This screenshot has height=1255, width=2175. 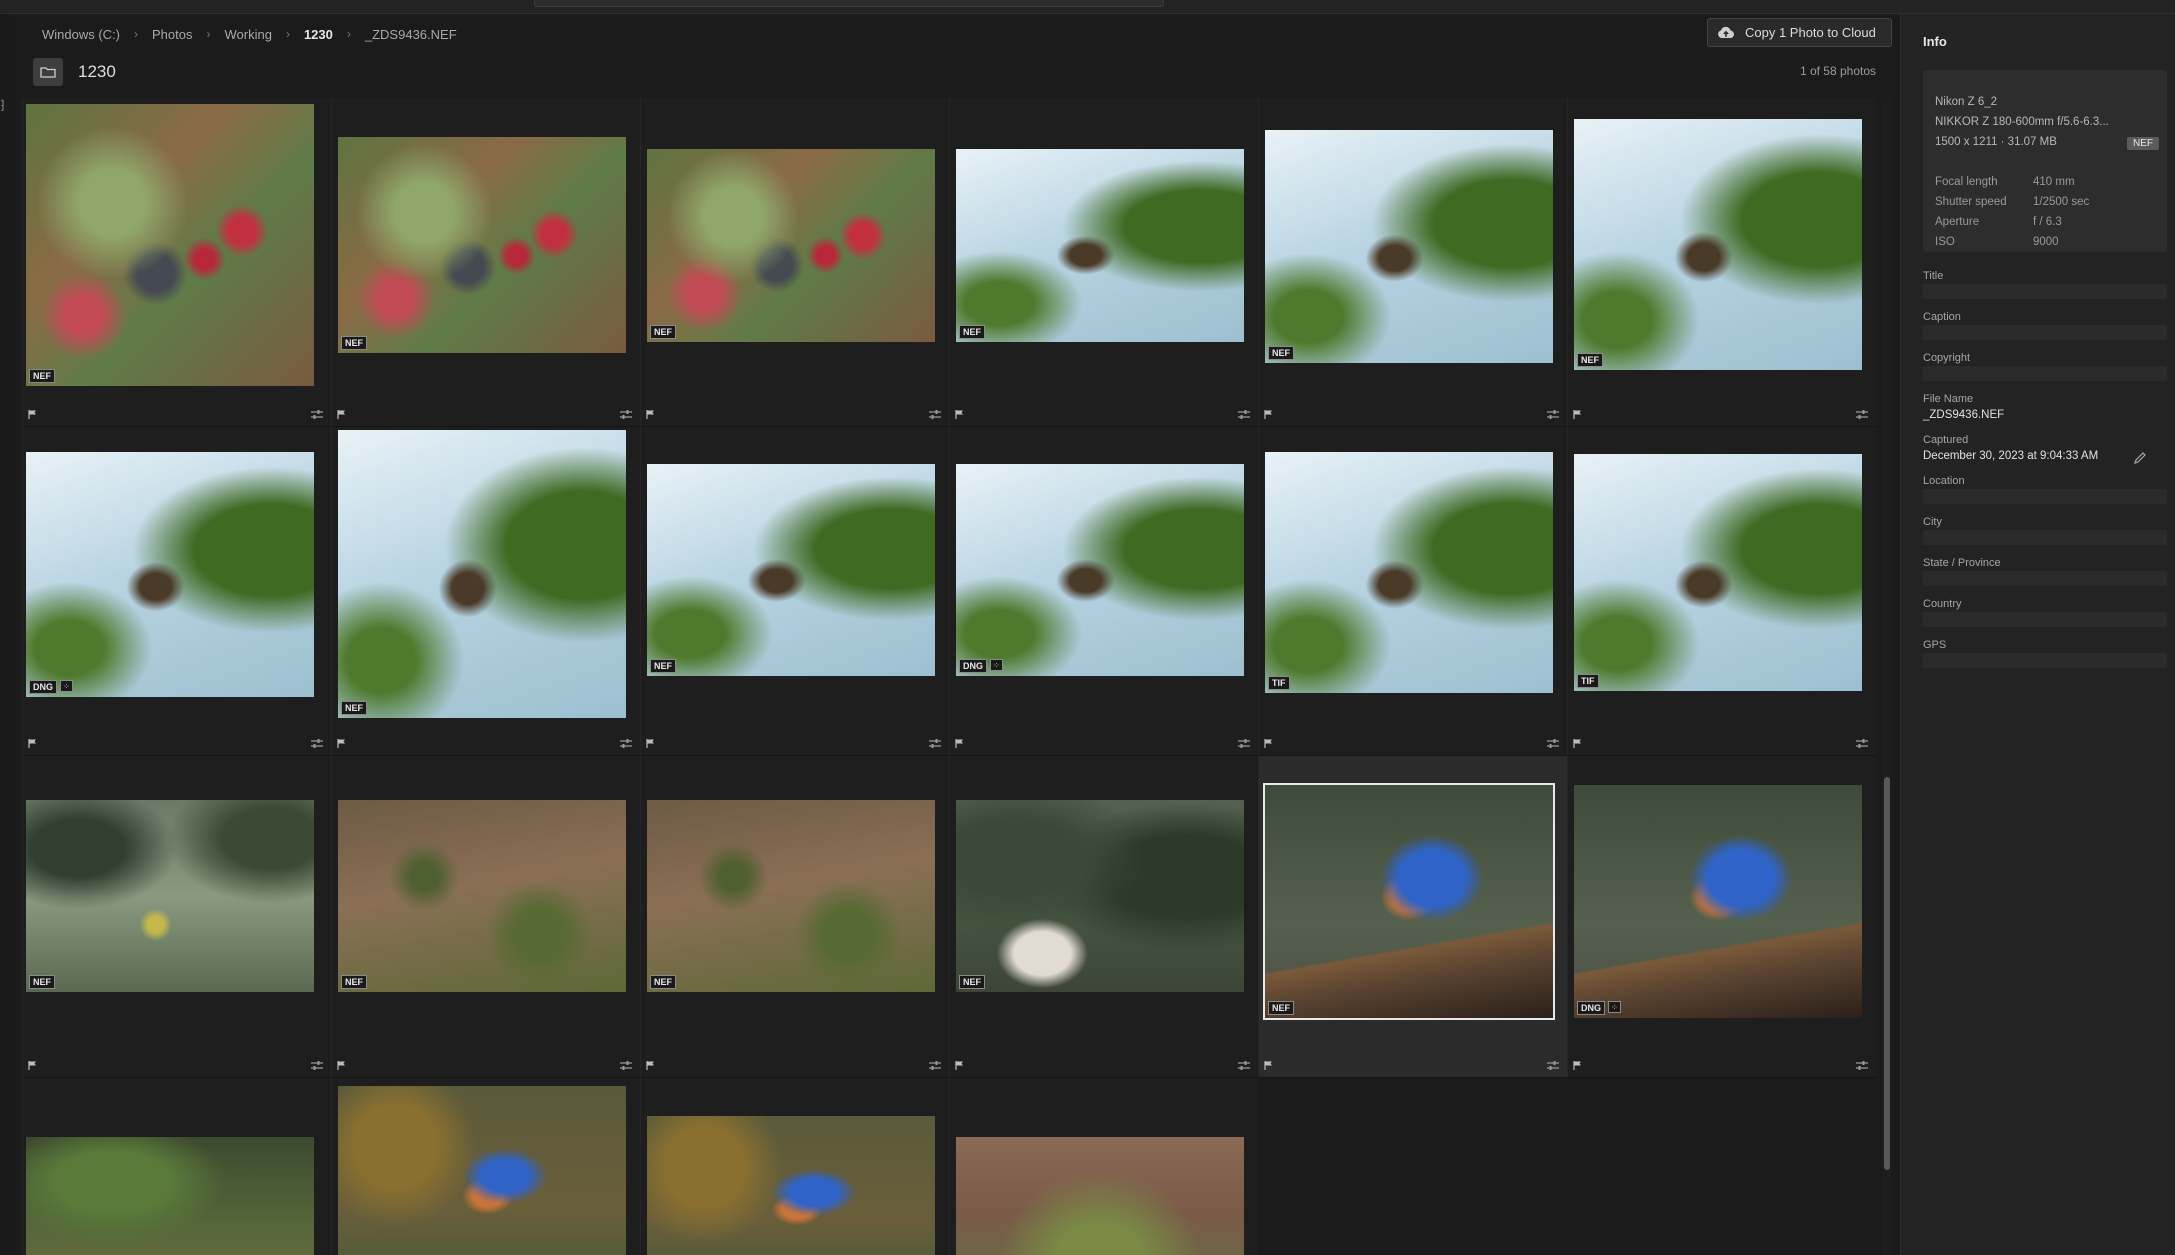 I want to click on copy-to-cloud-button: Copy 1 Photo to Cloud, so click(x=1799, y=32).